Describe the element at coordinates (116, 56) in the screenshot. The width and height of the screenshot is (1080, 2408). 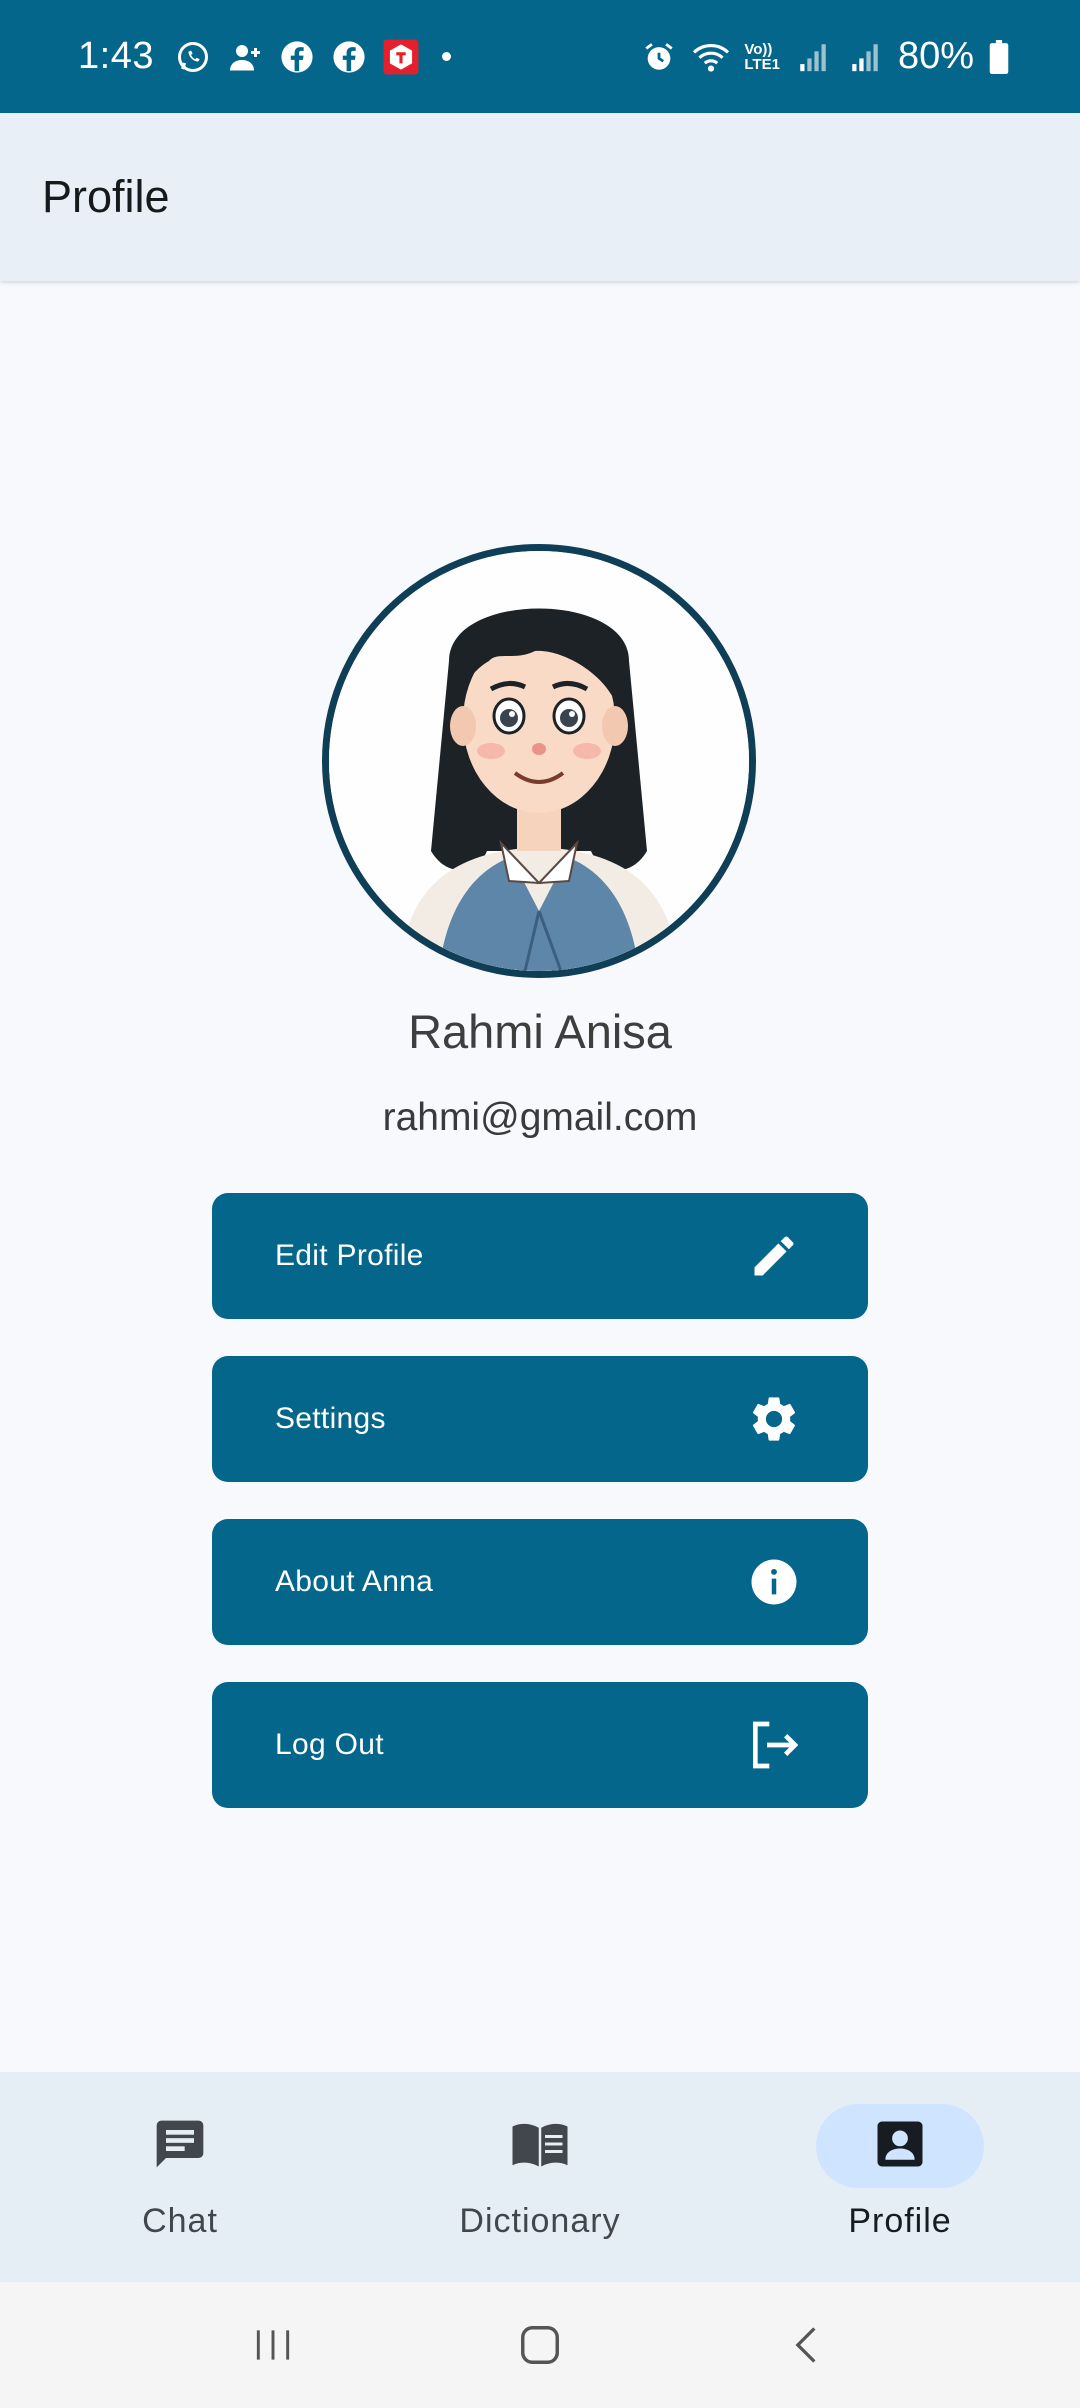
I see `status-time: 1:43` at that location.